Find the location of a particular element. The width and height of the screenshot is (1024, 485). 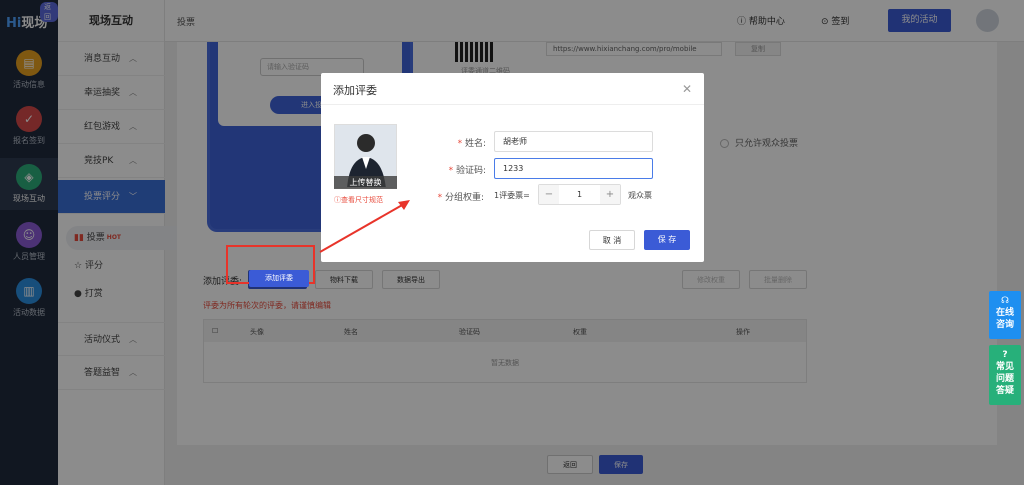

weight-stepper: − 1 + is located at coordinates (579, 194).